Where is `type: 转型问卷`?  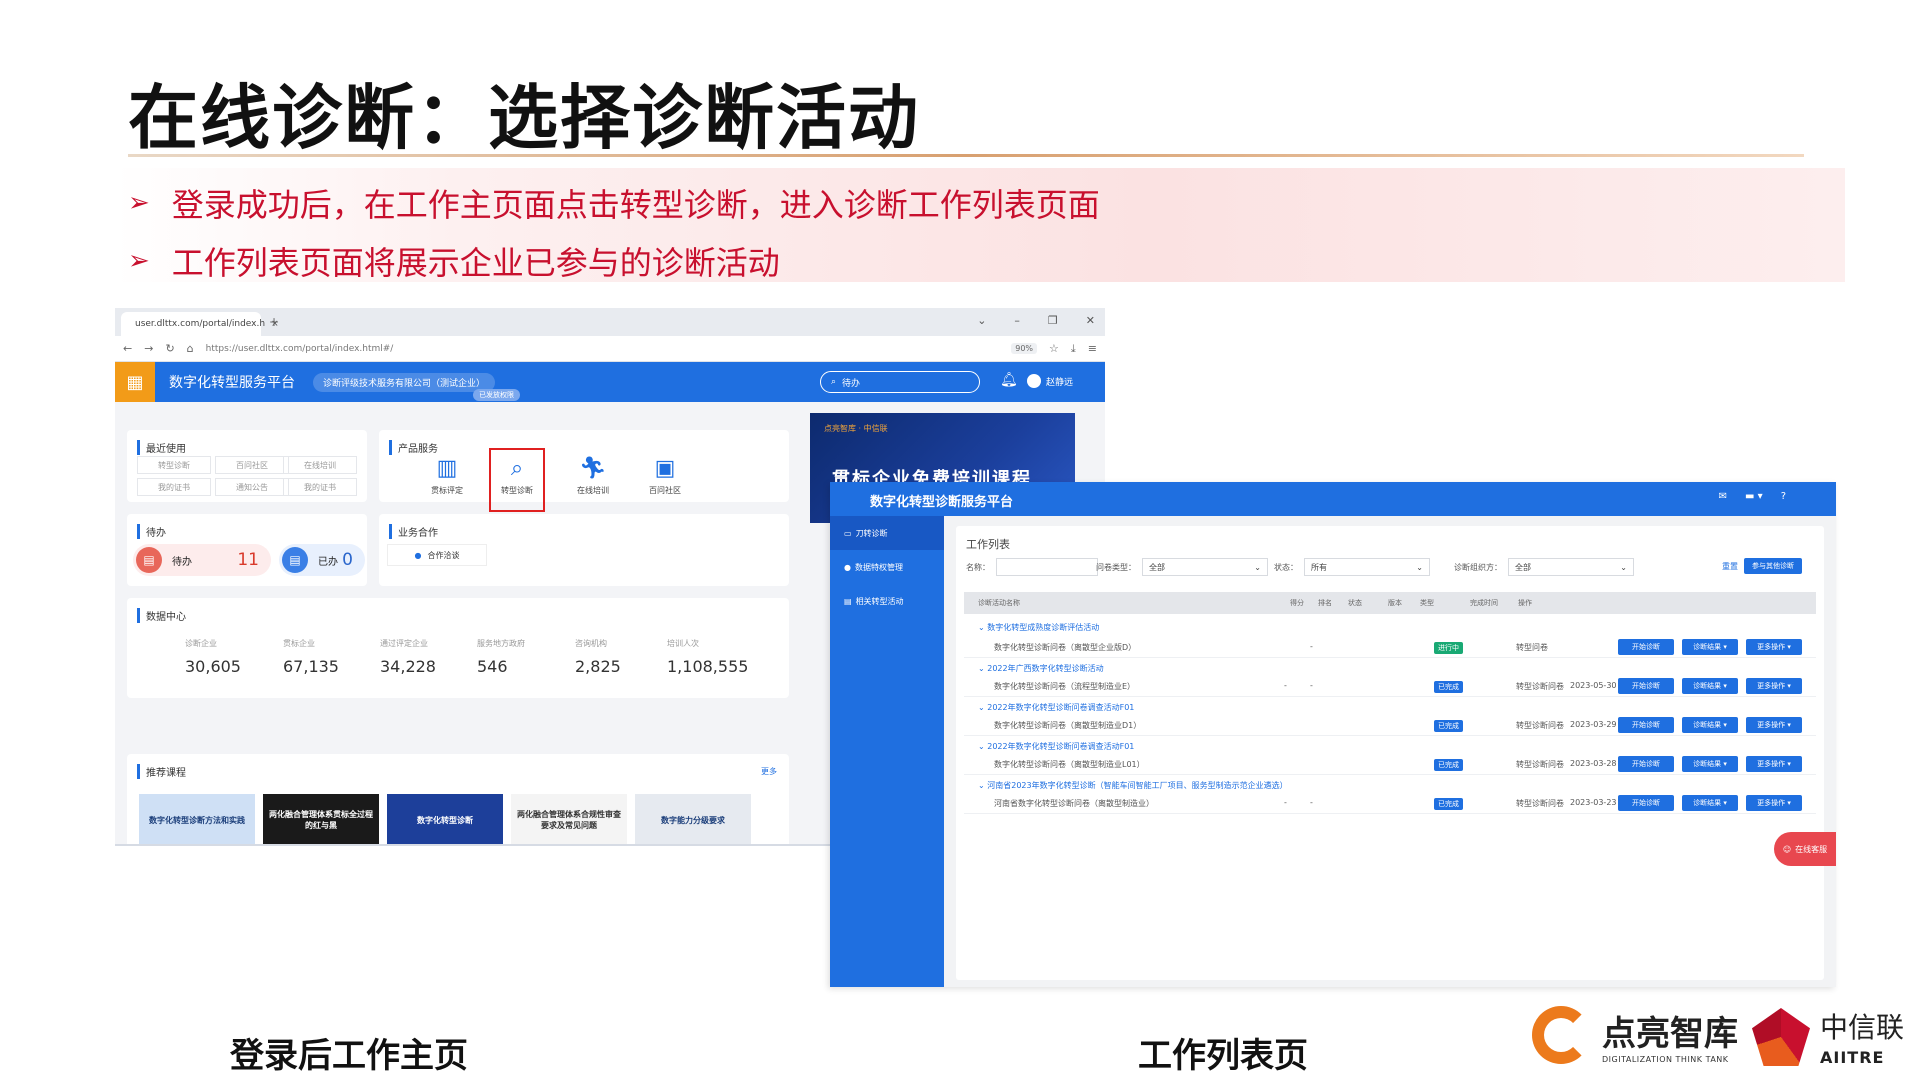
type: 转型问卷 is located at coordinates (1532, 647).